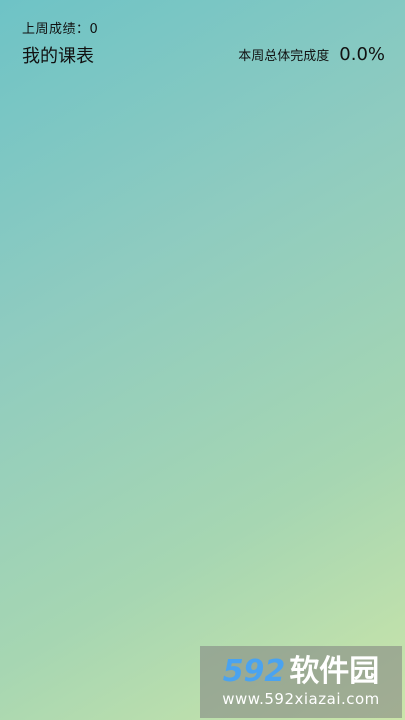 The height and width of the screenshot is (720, 405). What do you see at coordinates (362, 54) in the screenshot?
I see `completion-value: 0.0%` at bounding box center [362, 54].